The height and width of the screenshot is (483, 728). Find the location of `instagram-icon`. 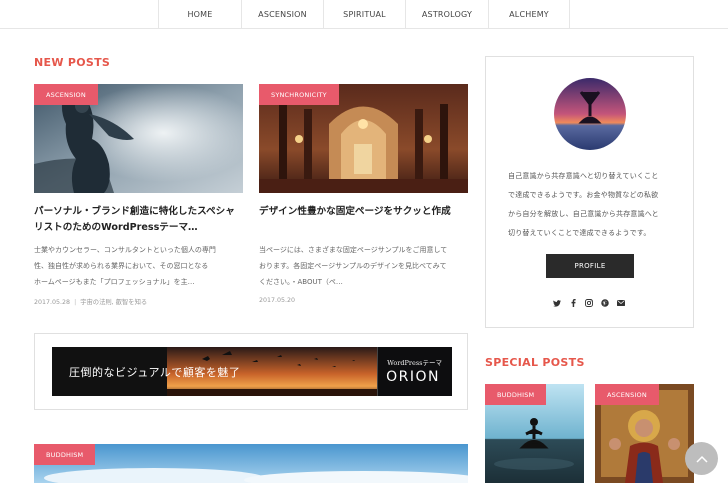

instagram-icon is located at coordinates (589, 303).